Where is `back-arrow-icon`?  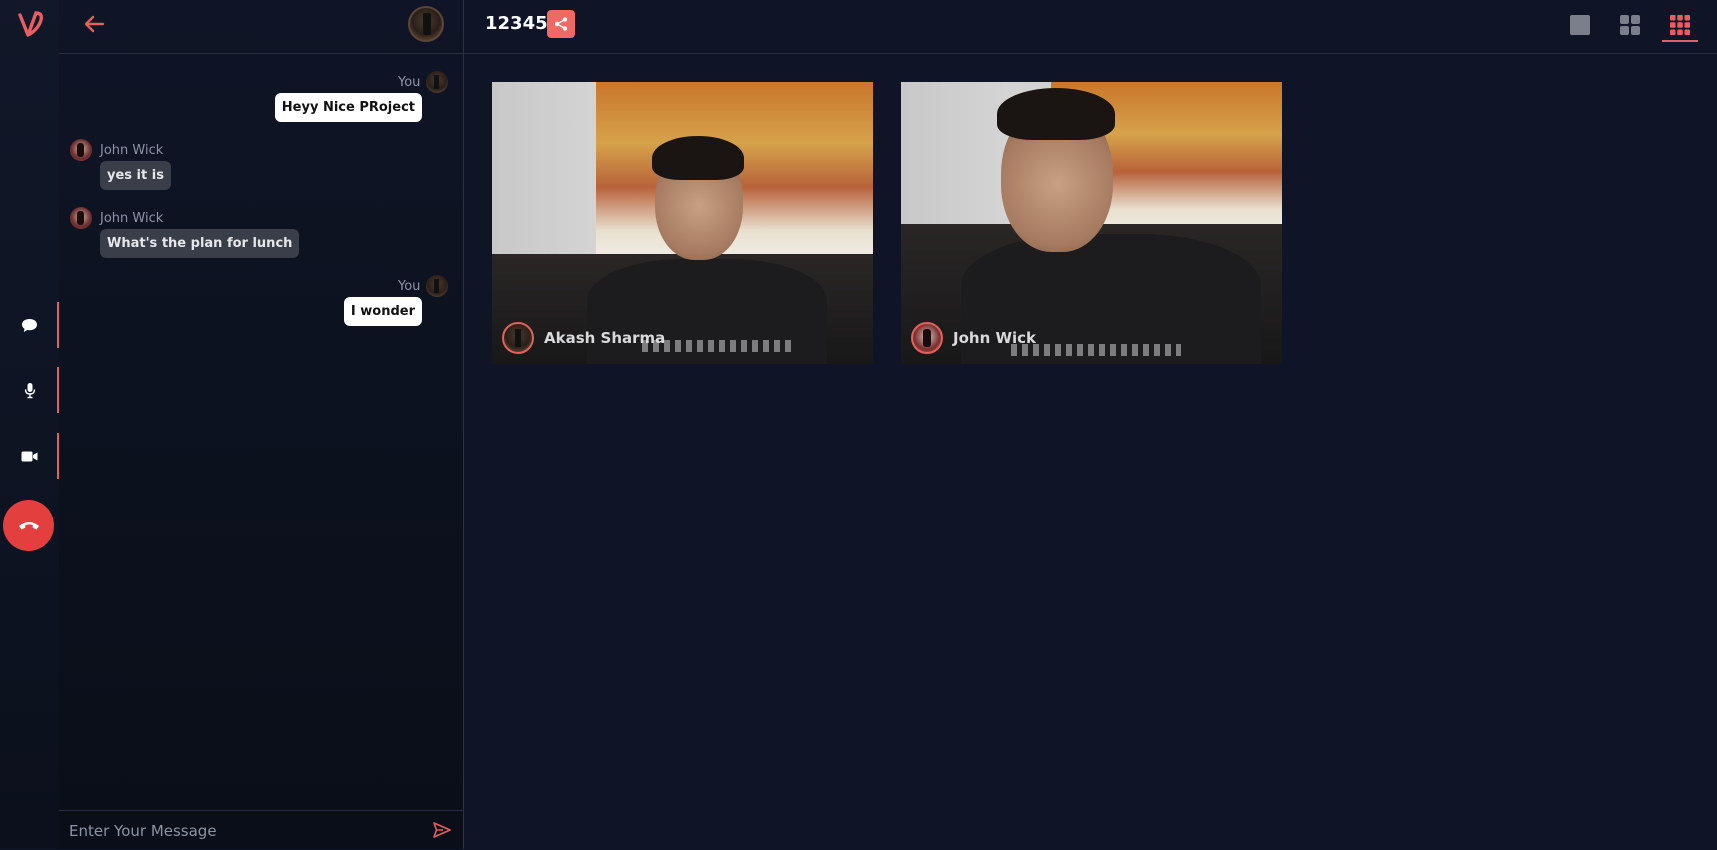
back-arrow-icon is located at coordinates (95, 24).